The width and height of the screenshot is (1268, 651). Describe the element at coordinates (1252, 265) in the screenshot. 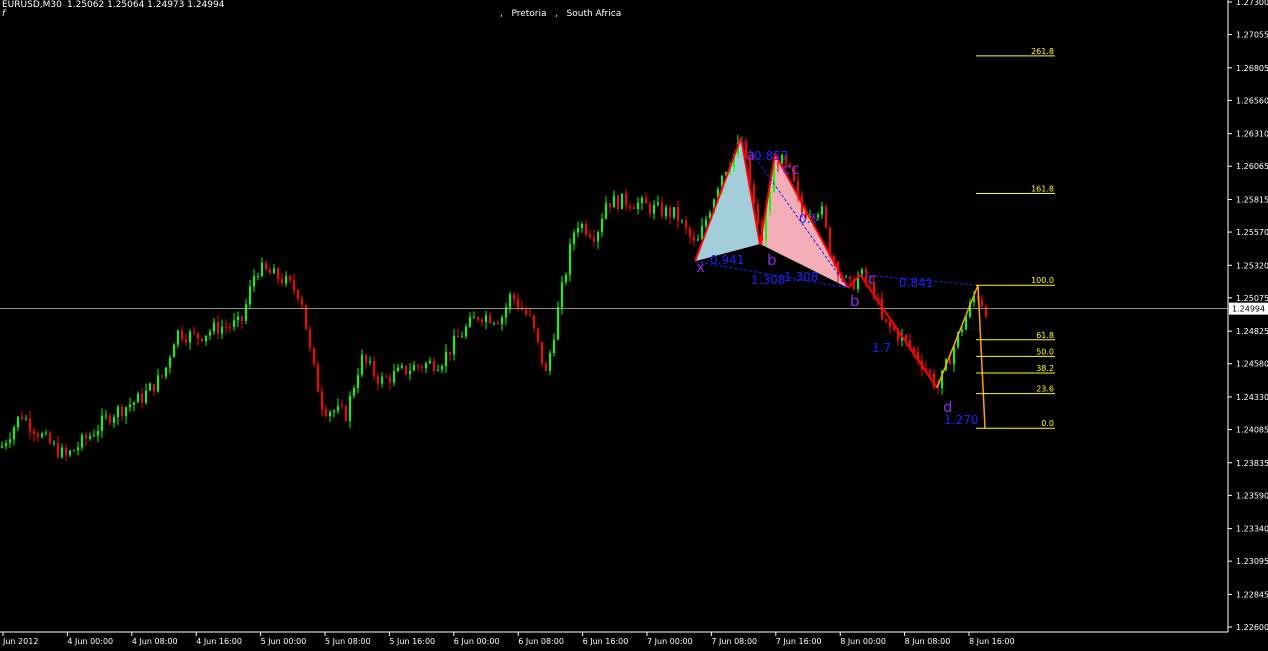

I see `y-tick-label: 1.25320` at that location.